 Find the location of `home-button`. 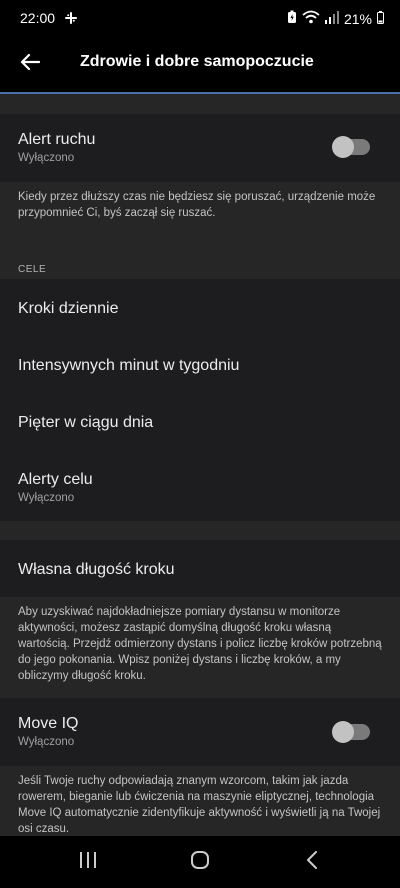

home-button is located at coordinates (200, 862).